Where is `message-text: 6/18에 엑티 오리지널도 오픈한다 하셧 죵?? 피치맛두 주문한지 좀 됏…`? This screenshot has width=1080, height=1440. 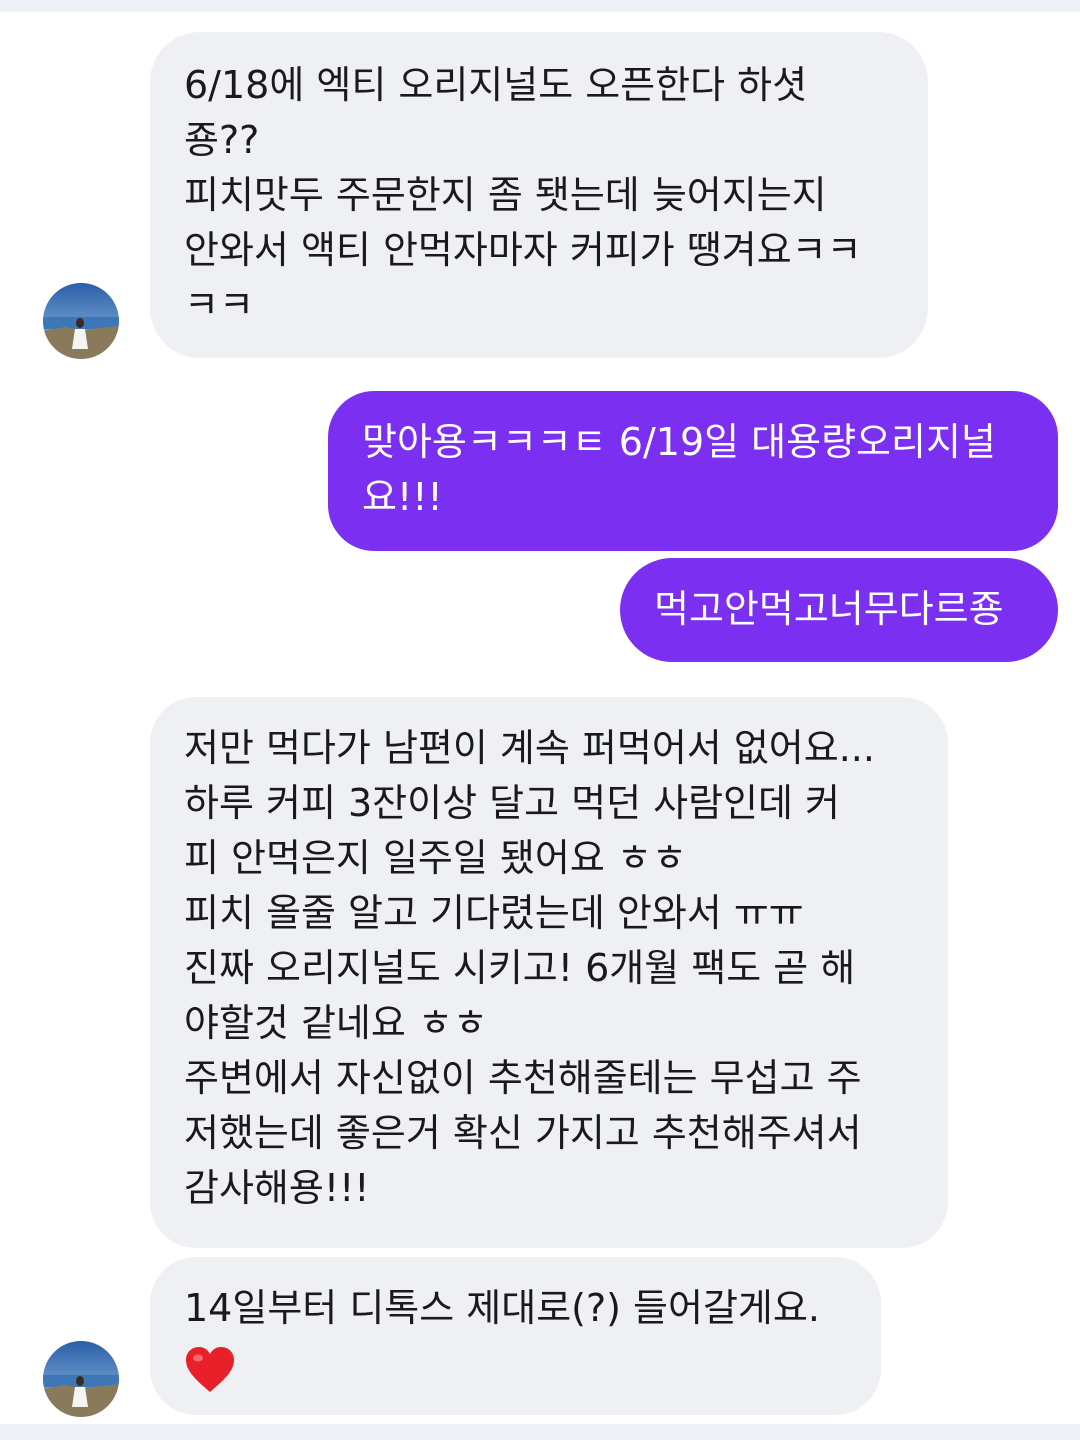 message-text: 6/18에 엑티 오리지널도 오픈한다 하셧 죵?? 피치맛두 주문한지 좀 됏… is located at coordinates (523, 195).